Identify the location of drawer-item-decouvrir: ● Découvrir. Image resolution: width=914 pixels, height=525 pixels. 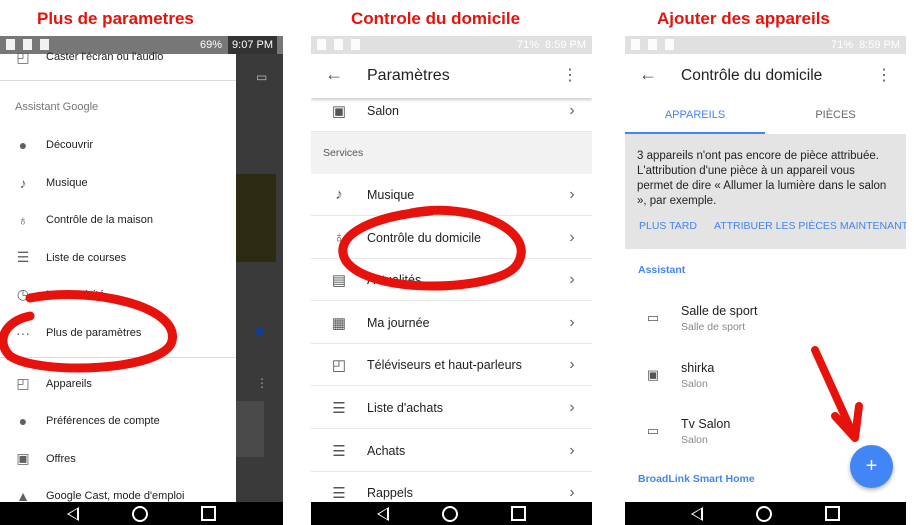
(118, 144).